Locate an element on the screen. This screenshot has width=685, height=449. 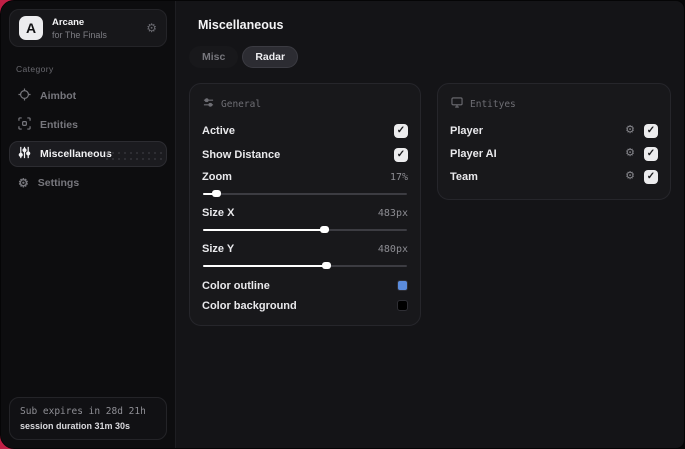
active-checkbox is located at coordinates (401, 130).